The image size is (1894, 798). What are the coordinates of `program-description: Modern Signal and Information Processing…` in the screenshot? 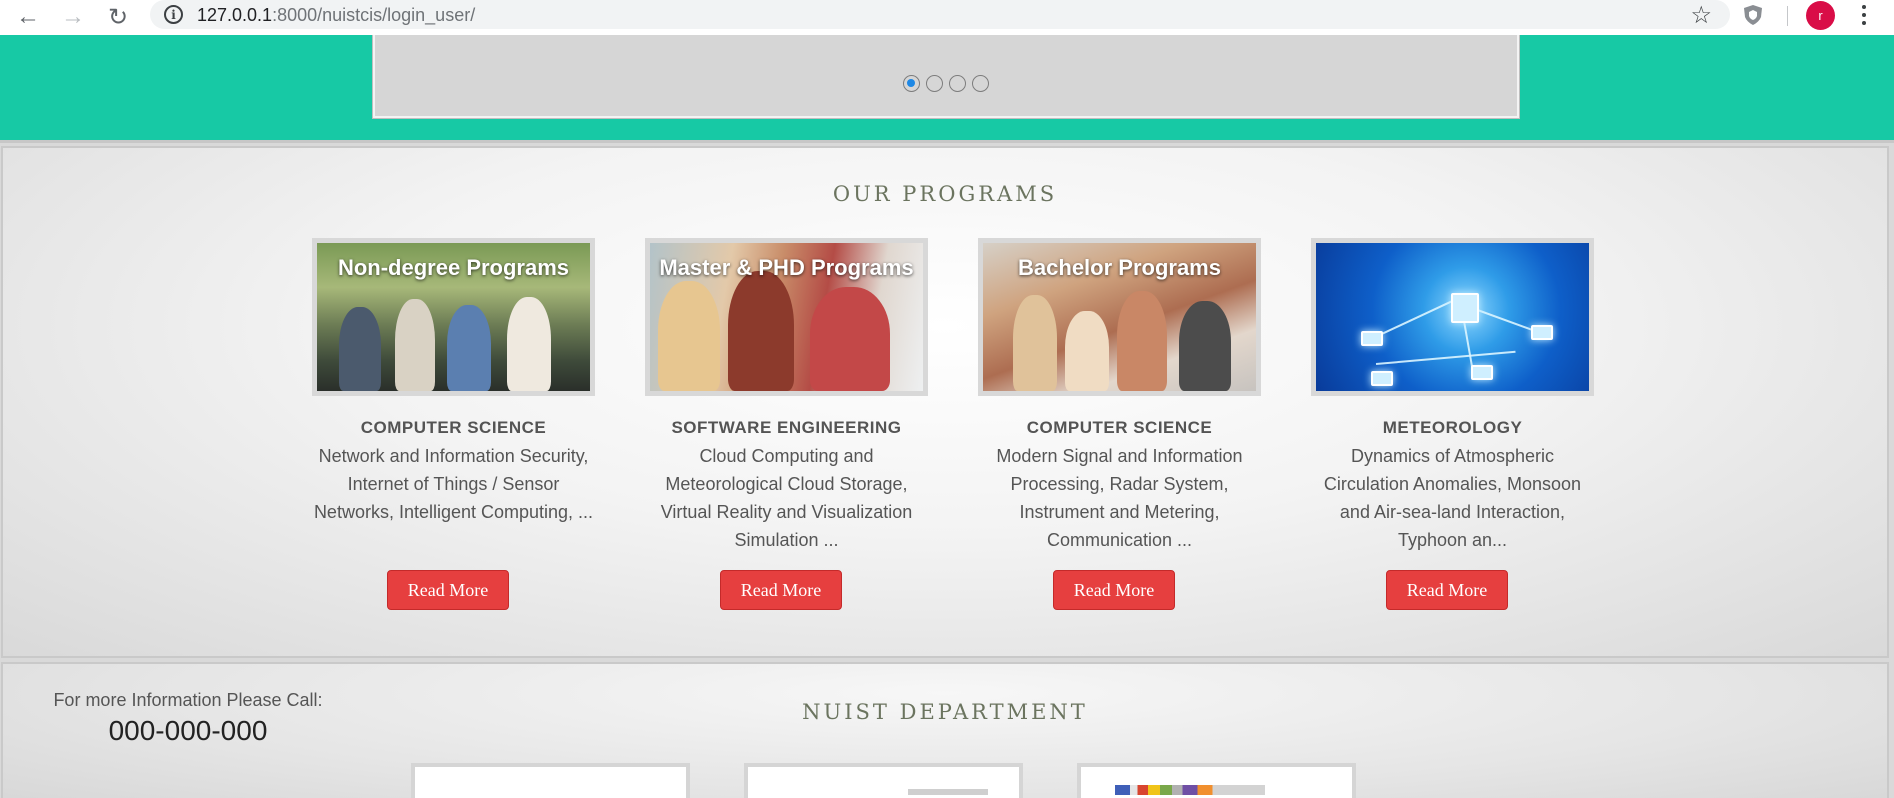 It's located at (1119, 498).